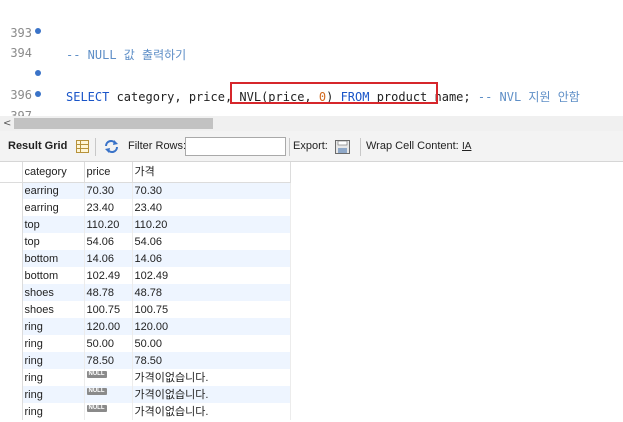 The height and width of the screenshot is (422, 623). What do you see at coordinates (311, 123) in the screenshot?
I see `editor-horizontal-scrollbar: <` at bounding box center [311, 123].